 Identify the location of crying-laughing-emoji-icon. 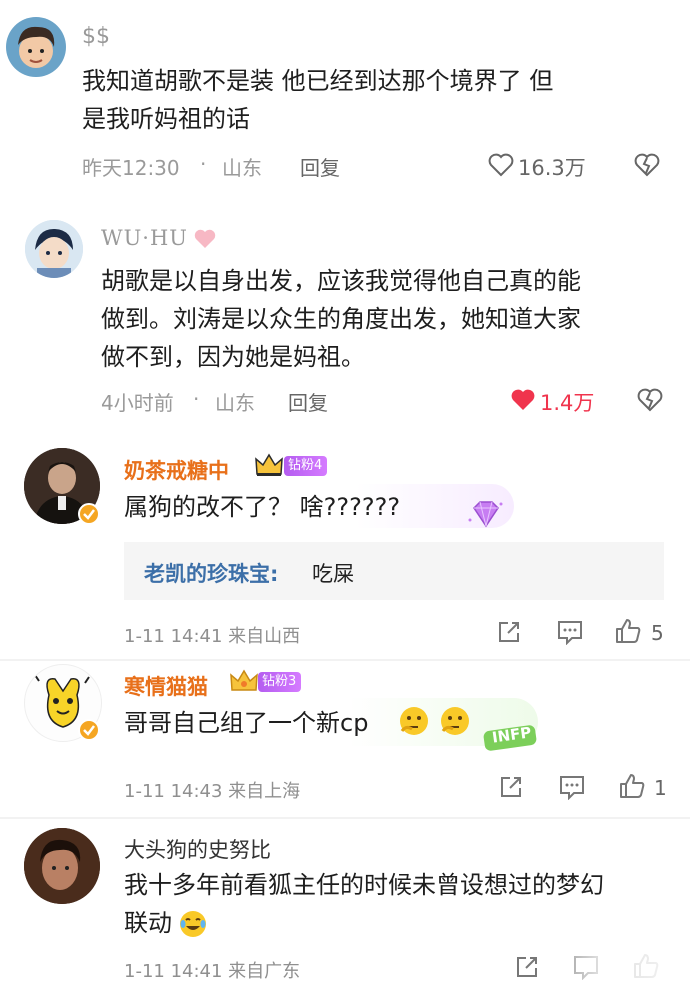
(193, 926).